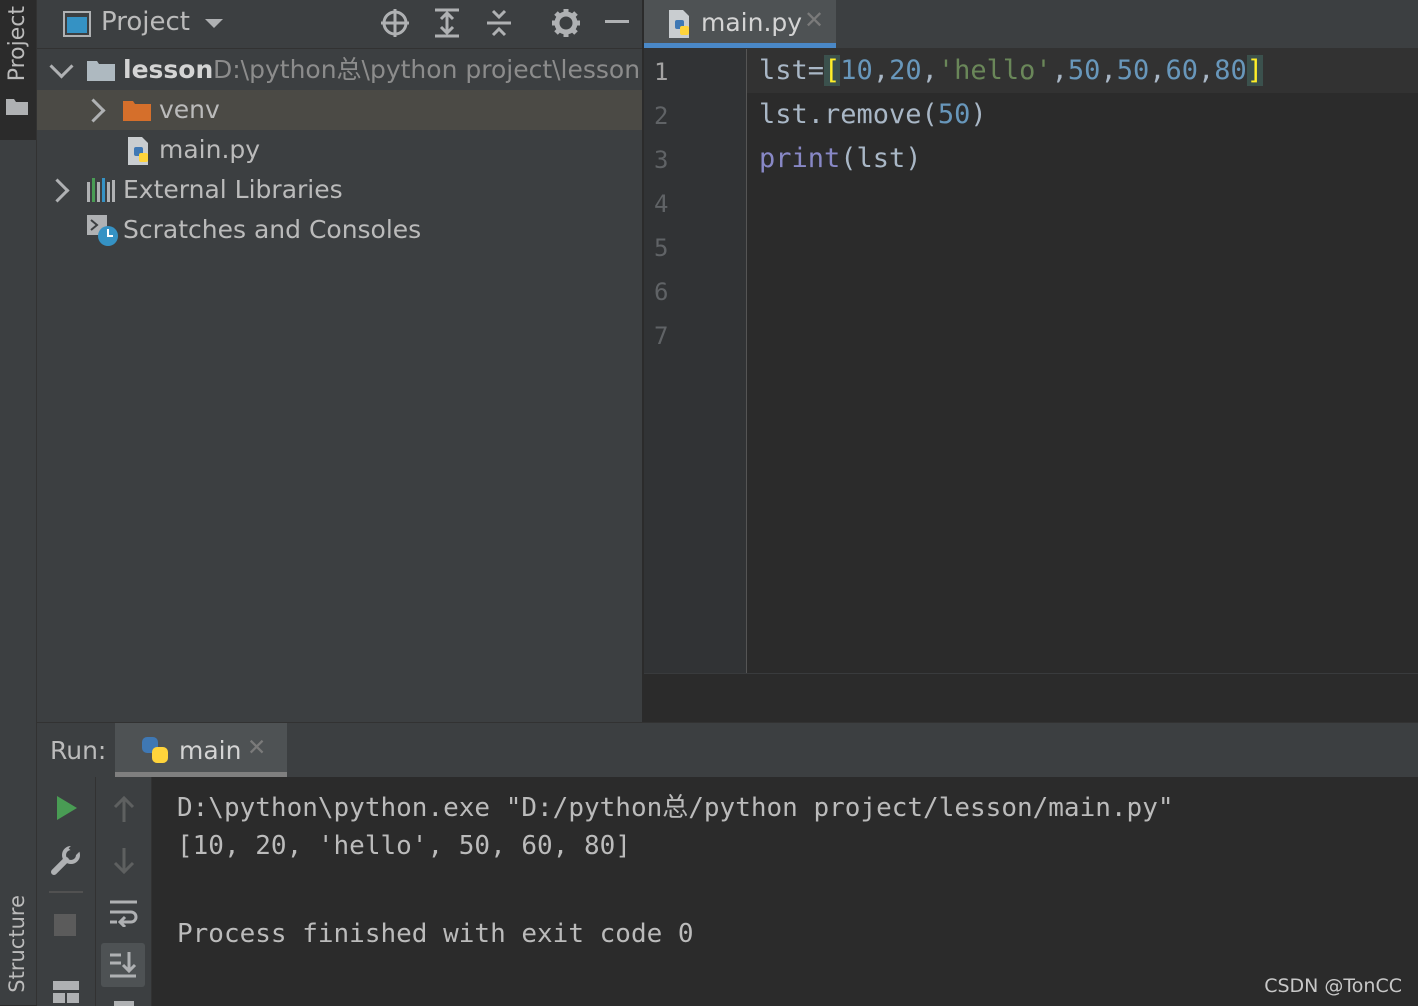 This screenshot has width=1418, height=1006. I want to click on line-number: 3, so click(661, 160).